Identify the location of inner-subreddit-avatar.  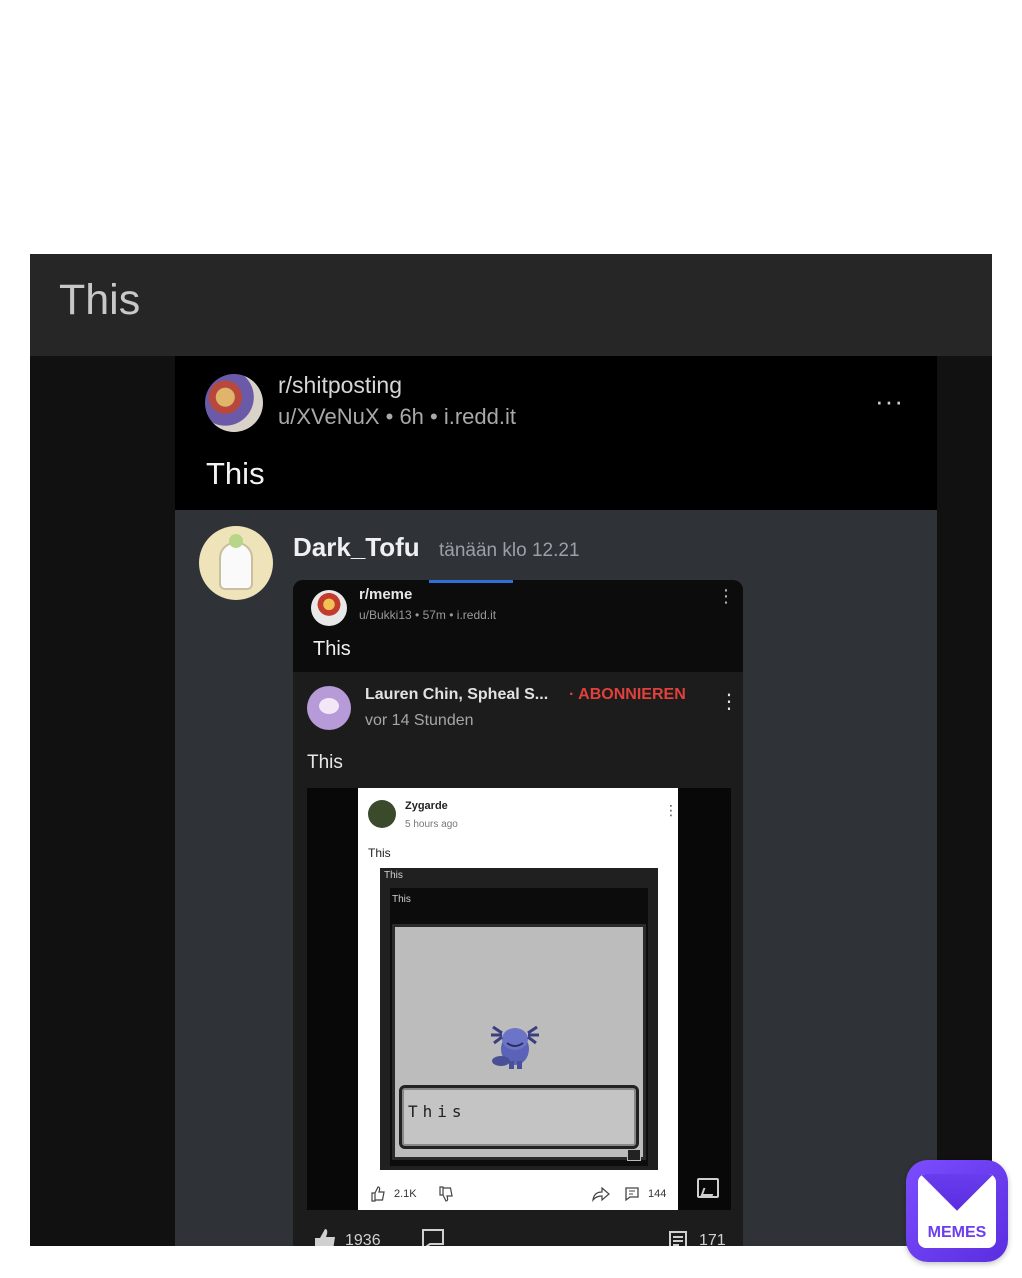
(329, 608).